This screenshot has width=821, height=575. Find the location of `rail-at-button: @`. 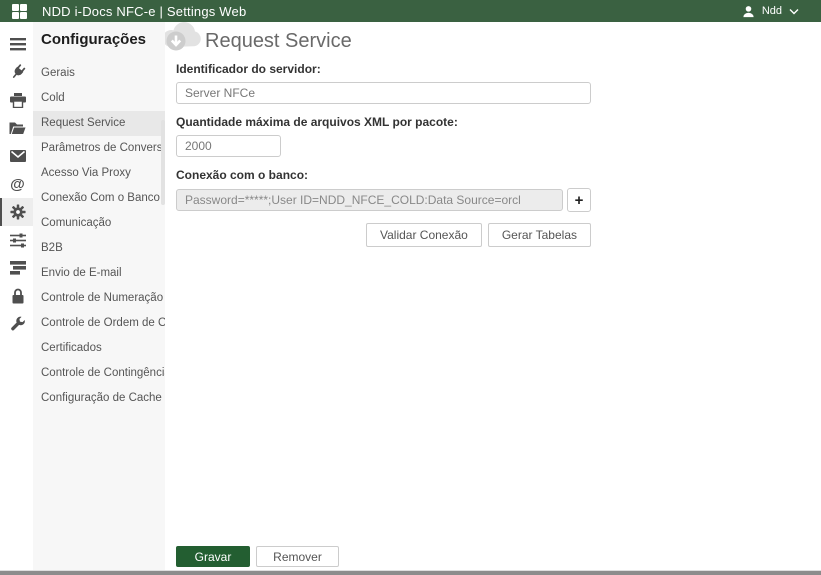

rail-at-button: @ is located at coordinates (16, 184).